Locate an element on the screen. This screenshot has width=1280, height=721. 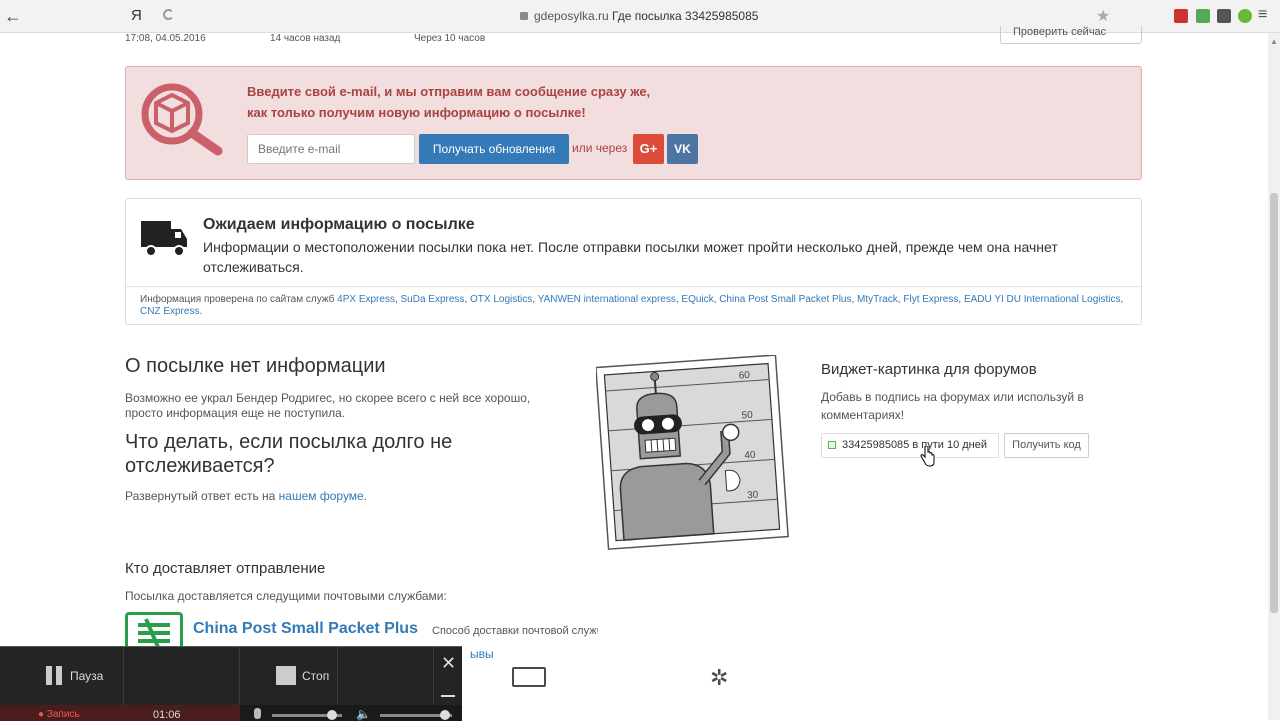
service-link: EADU YI DU International Logistics is located at coordinates (1042, 299).